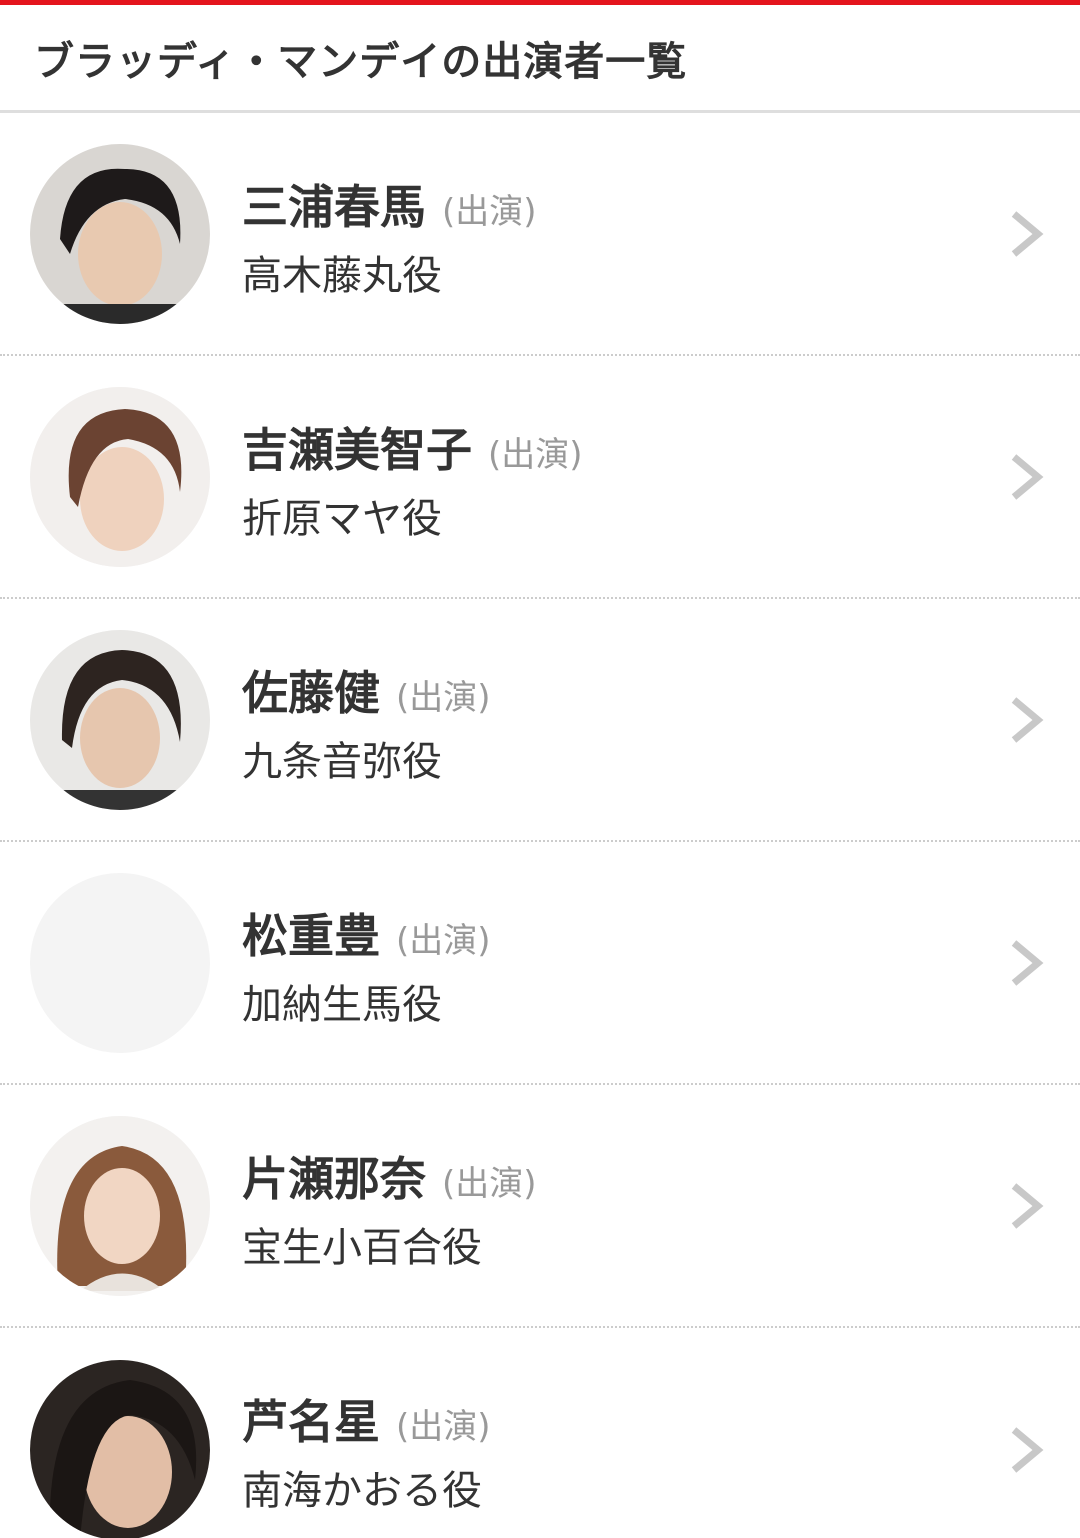  Describe the element at coordinates (357, 450) in the screenshot. I see `actor-name: 吉瀬美智子` at that location.